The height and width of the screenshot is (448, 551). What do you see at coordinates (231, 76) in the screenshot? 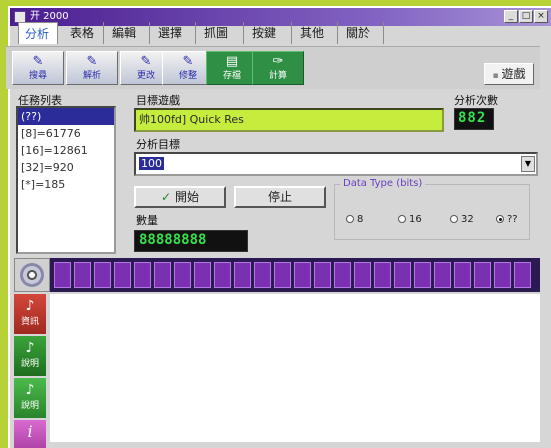
I see `tool-label: 存檔` at bounding box center [231, 76].